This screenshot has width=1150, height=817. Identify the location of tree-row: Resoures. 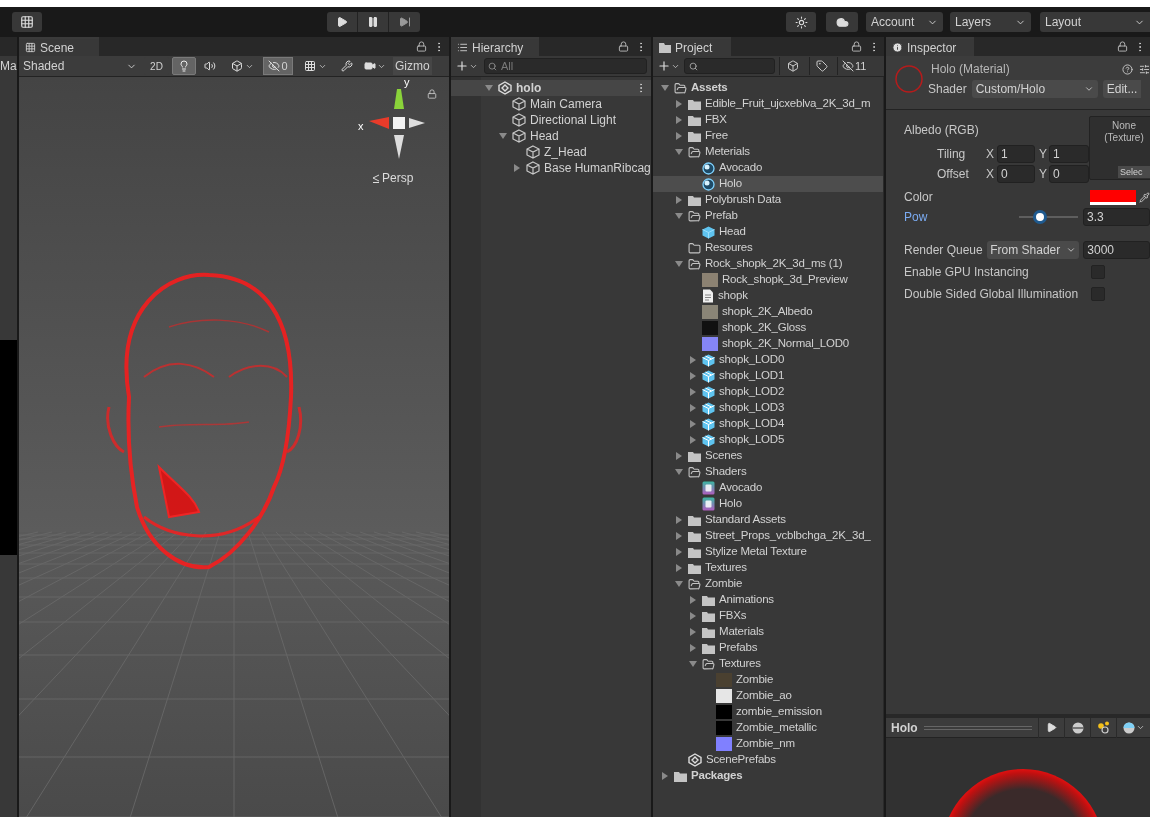
(768, 248).